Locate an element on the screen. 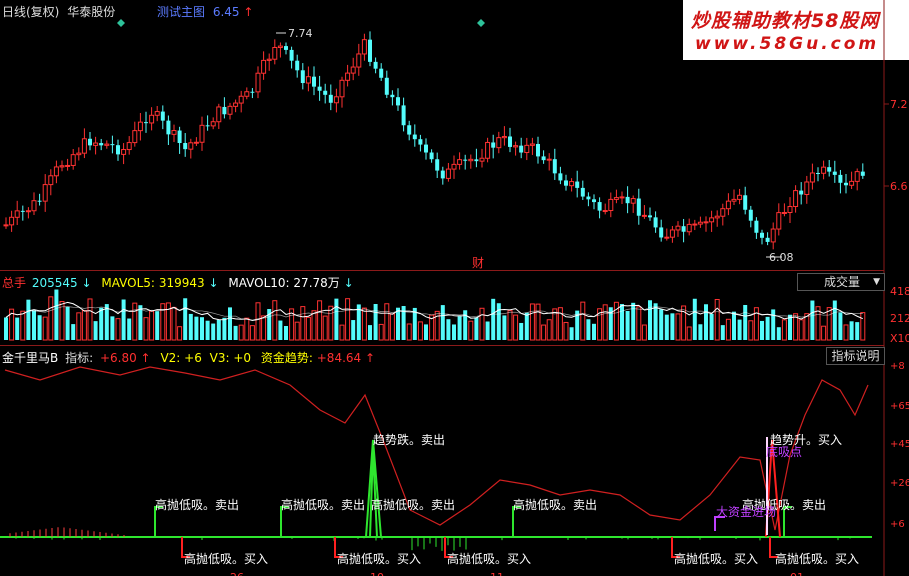  finance-marker: 财 is located at coordinates (478, 263).